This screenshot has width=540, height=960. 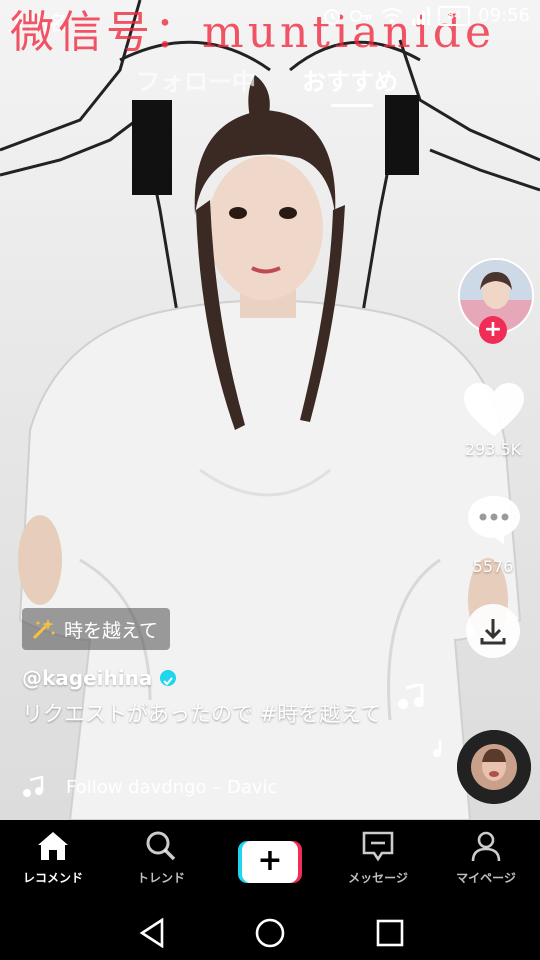 I want to click on home-circle-icon, so click(x=270, y=933).